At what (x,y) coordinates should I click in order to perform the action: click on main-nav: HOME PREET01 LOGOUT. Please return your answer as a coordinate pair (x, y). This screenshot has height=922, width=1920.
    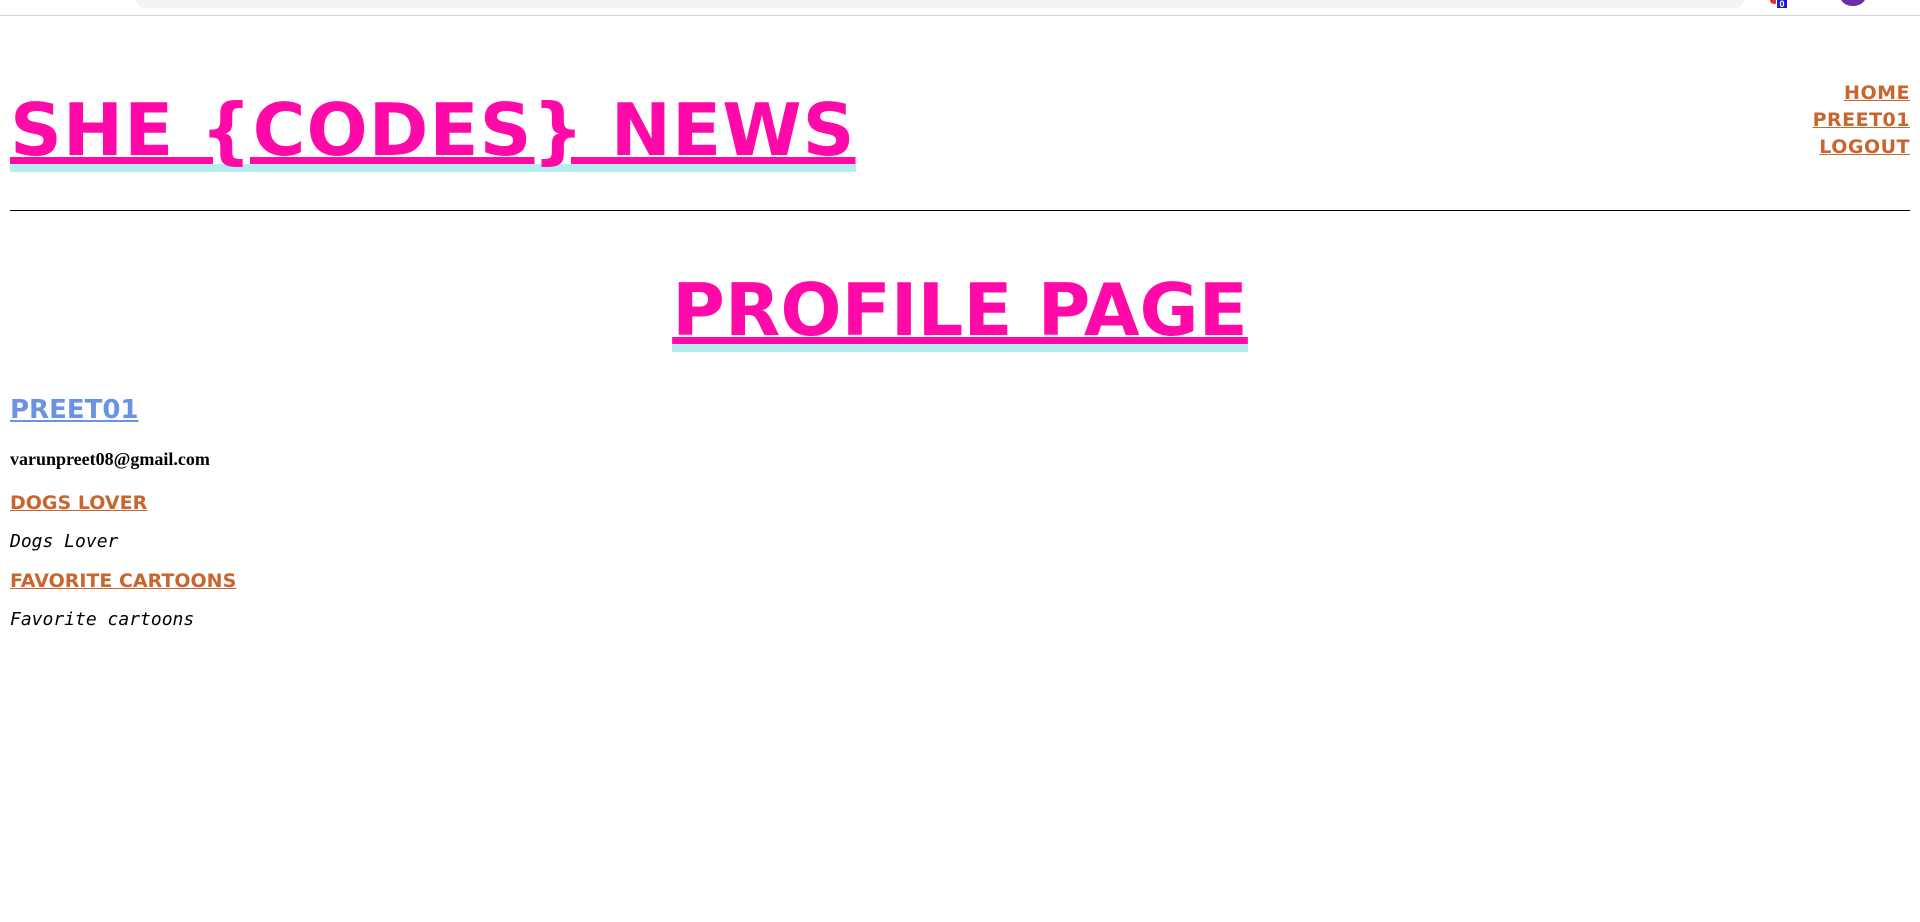
    Looking at the image, I should click on (1861, 120).